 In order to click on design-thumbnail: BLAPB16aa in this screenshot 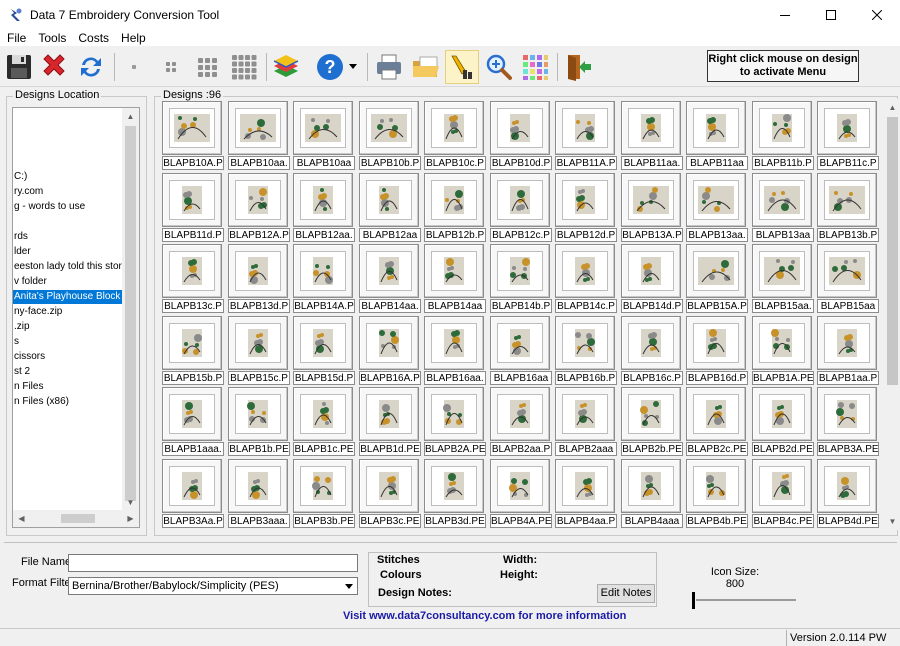, I will do `click(521, 350)`.